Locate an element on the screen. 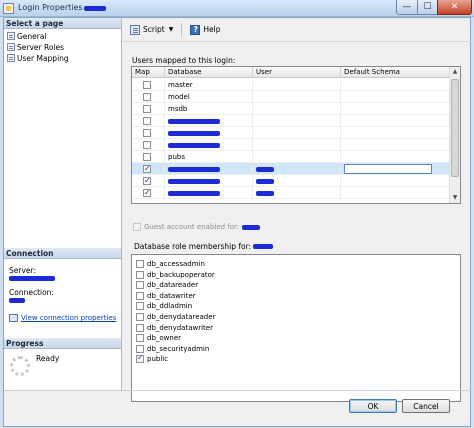  role-label: public is located at coordinates (158, 359).